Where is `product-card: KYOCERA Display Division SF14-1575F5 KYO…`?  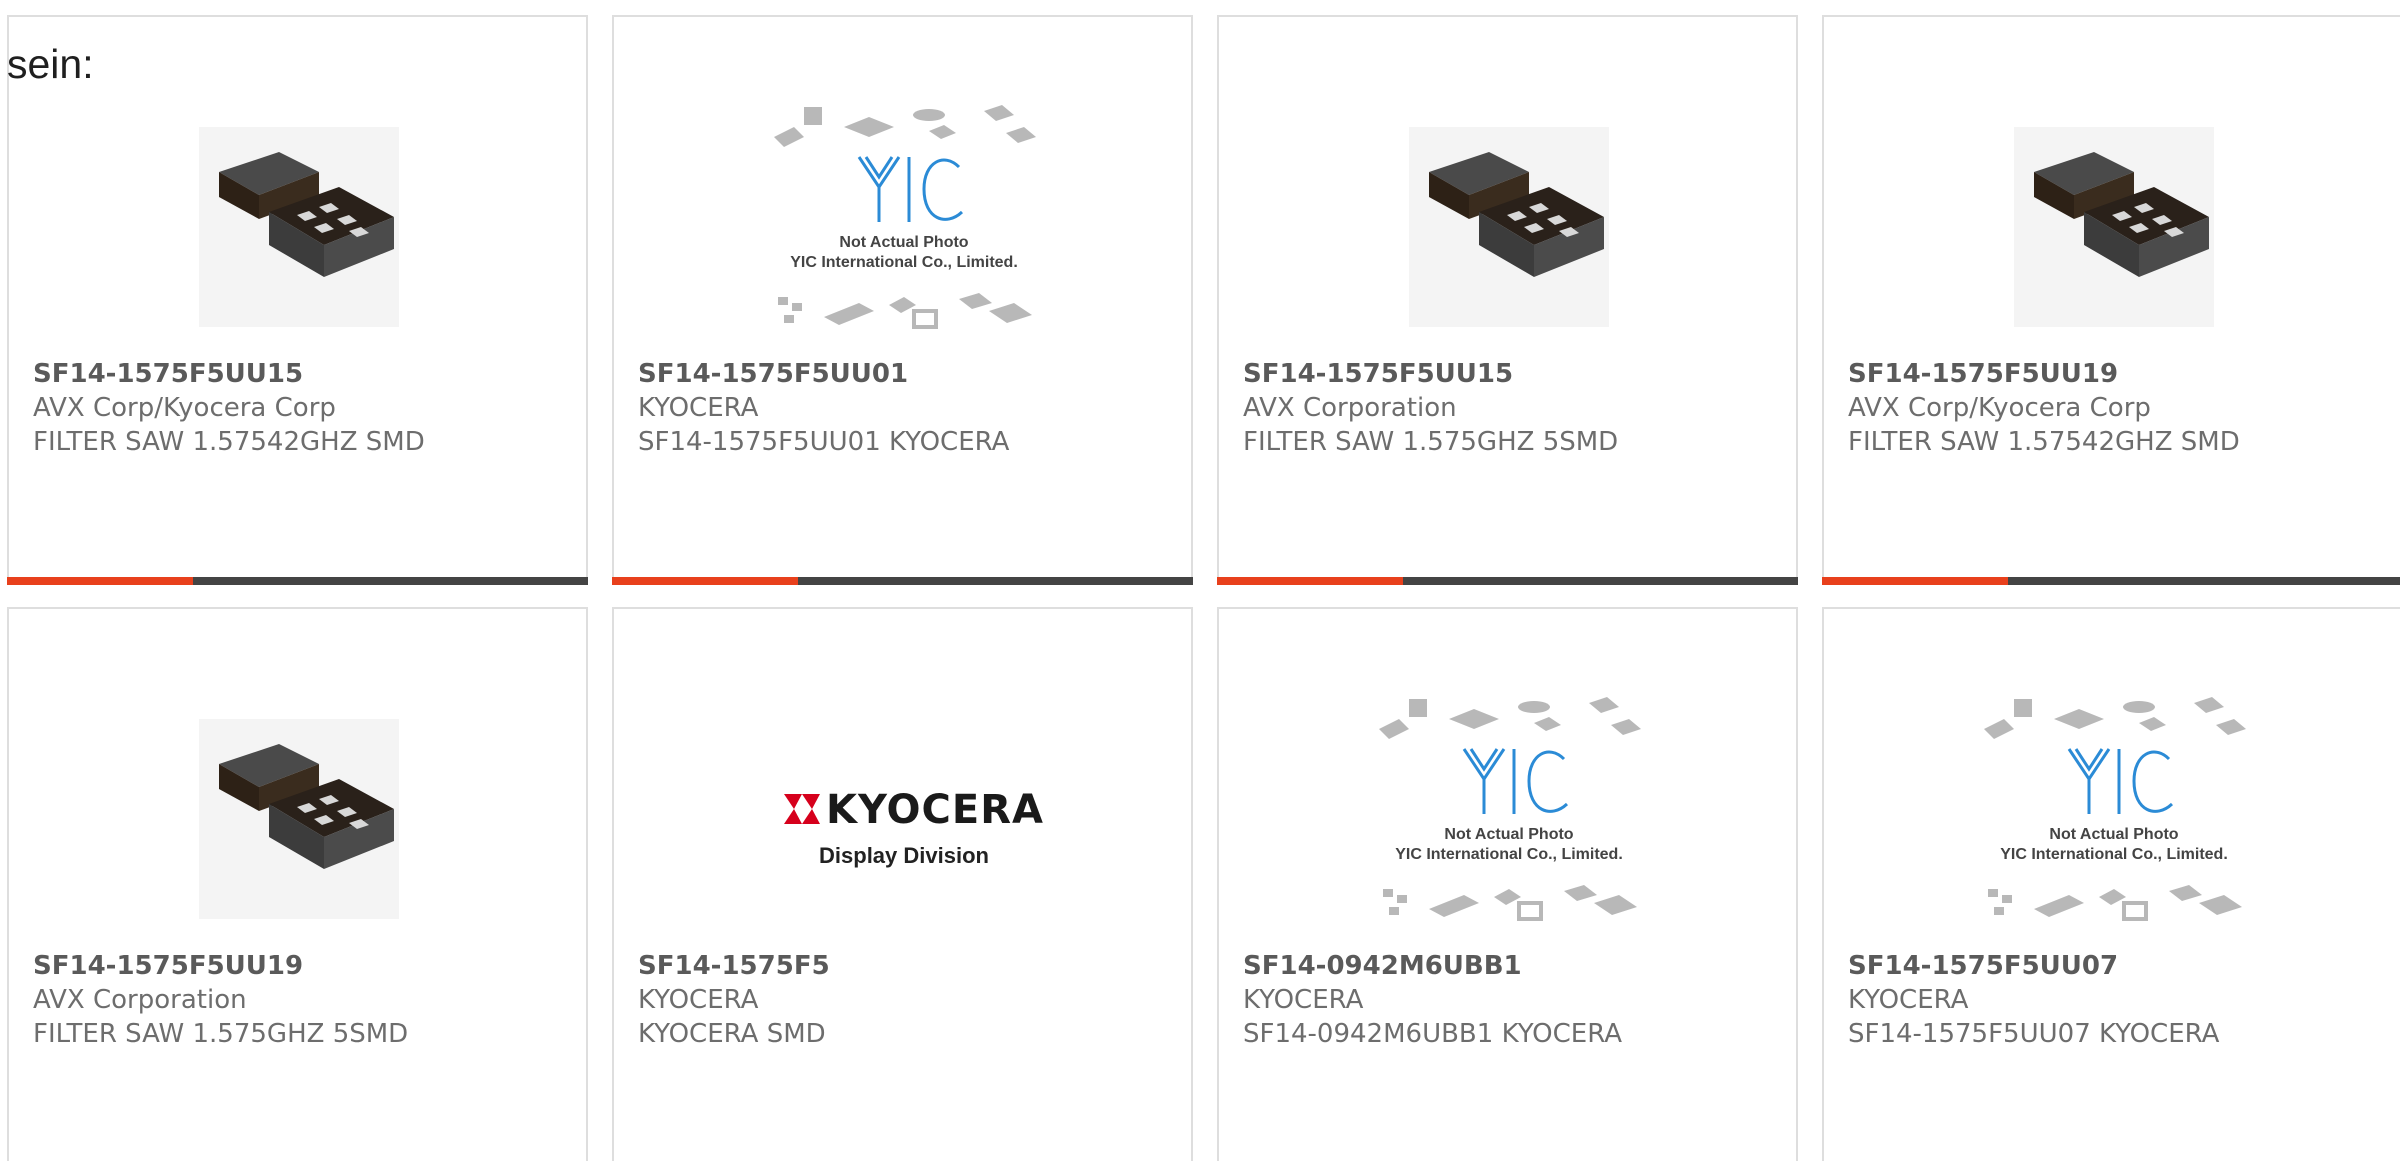 product-card: KYOCERA Display Division SF14-1575F5 KYO… is located at coordinates (902, 884).